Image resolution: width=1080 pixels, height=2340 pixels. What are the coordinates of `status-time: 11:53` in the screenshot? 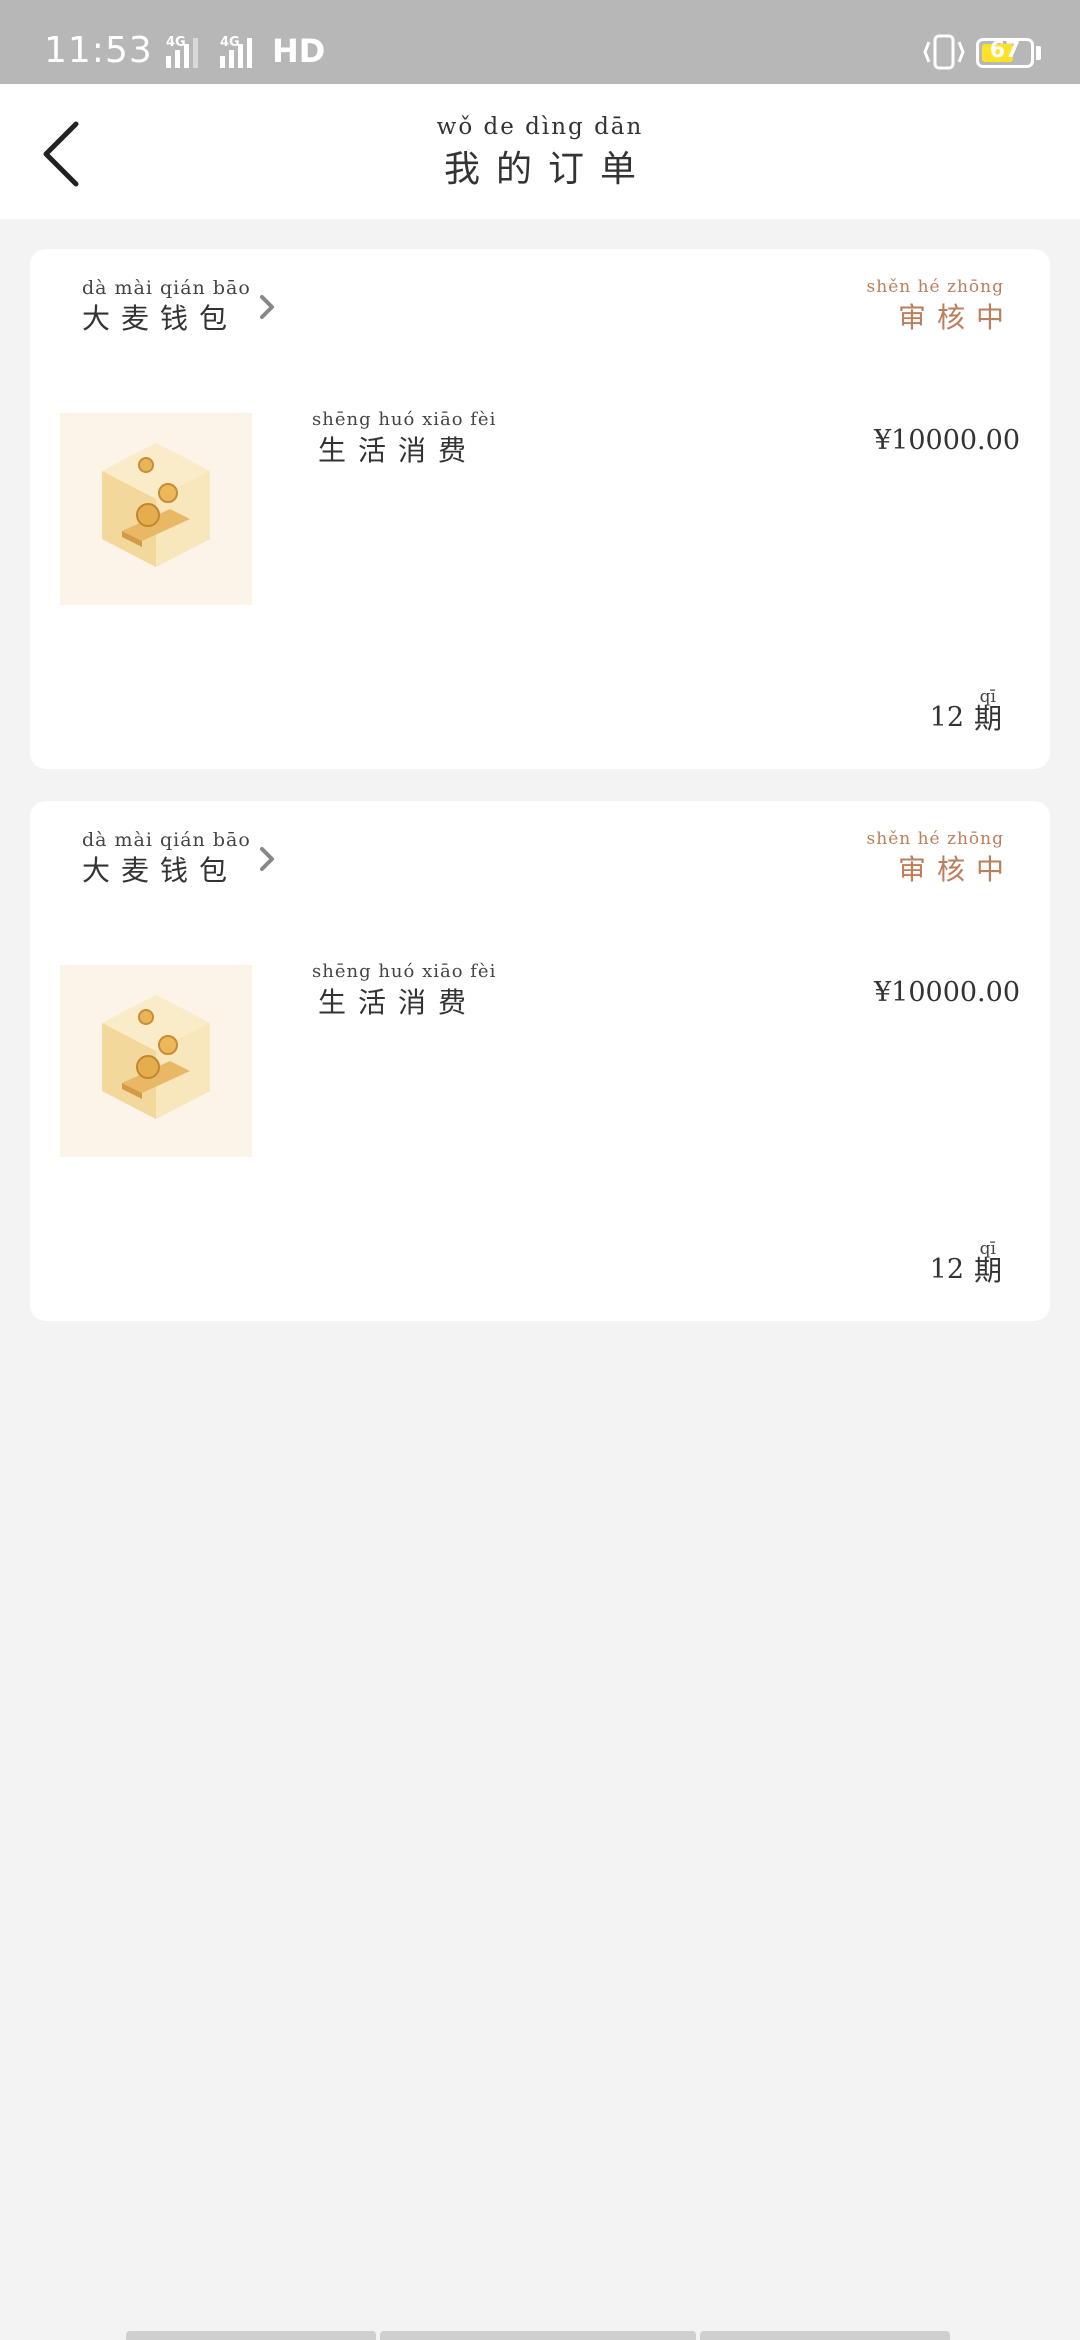 It's located at (98, 50).